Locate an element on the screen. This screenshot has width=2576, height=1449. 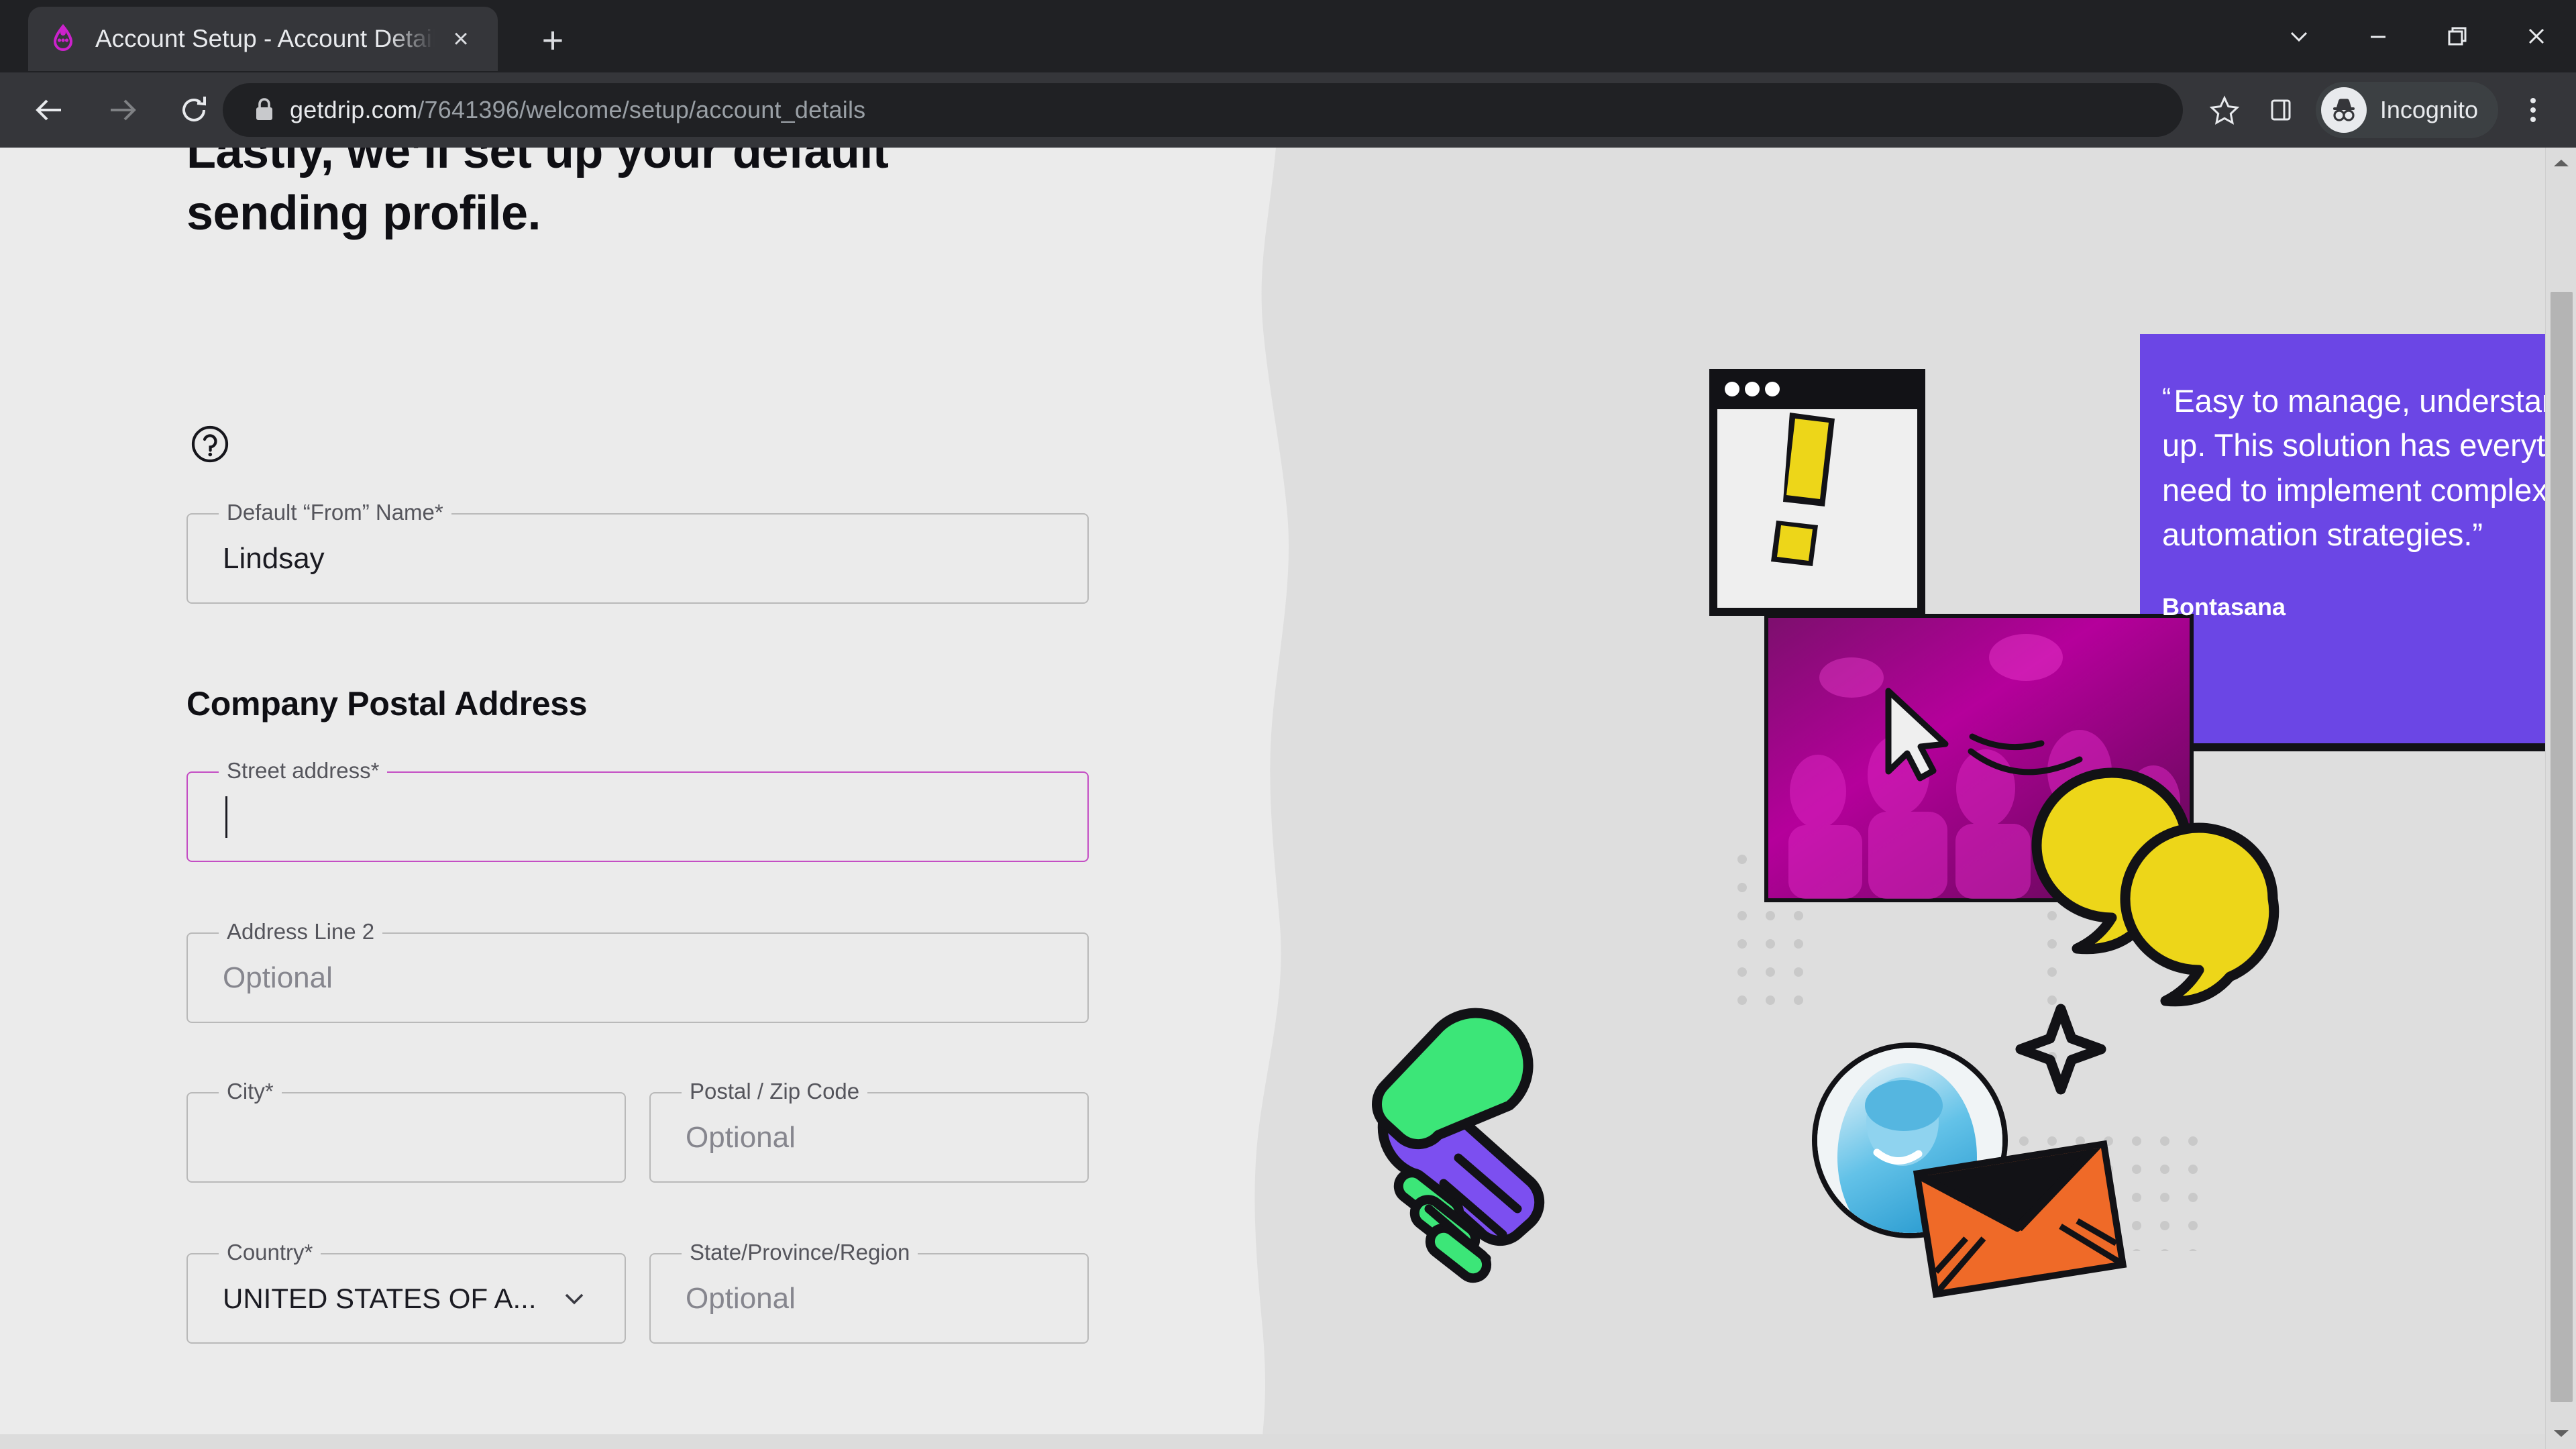
tab-strip: Account Setup - Account Details × + is located at coordinates (1288, 36).